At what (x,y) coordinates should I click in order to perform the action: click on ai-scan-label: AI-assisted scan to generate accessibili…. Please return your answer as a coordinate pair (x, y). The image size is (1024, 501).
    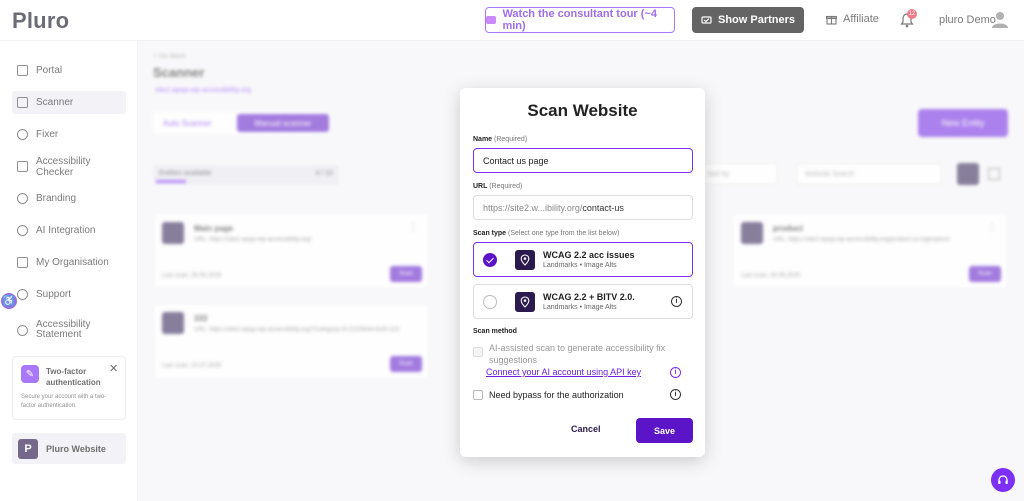
    Looking at the image, I should click on (577, 354).